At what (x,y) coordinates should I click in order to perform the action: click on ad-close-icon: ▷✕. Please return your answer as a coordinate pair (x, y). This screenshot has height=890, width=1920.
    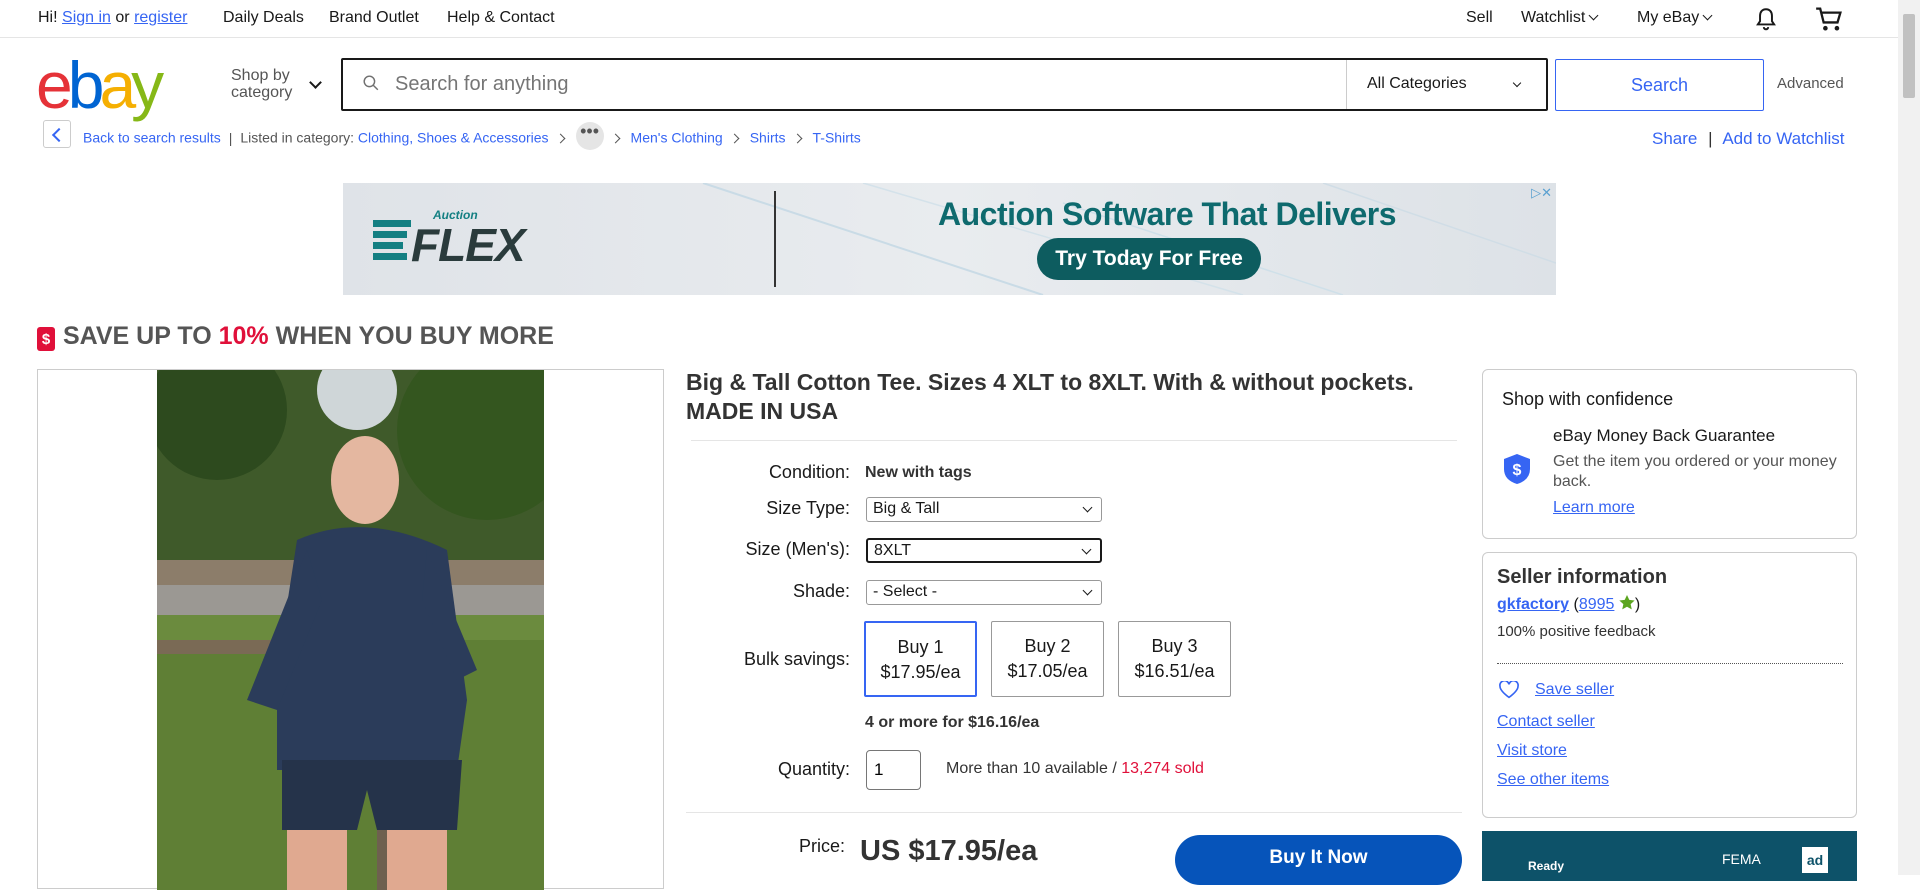
    Looking at the image, I should click on (1541, 193).